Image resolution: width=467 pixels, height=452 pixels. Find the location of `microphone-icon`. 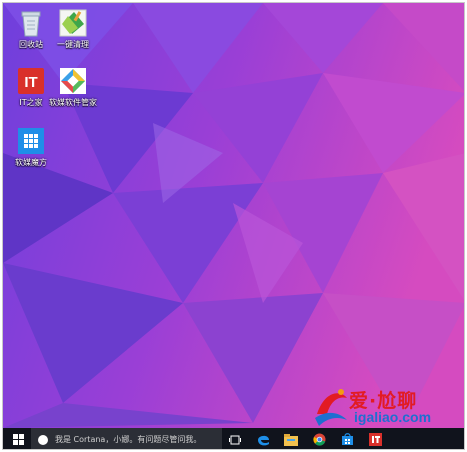

microphone-icon is located at coordinates (43, 439).